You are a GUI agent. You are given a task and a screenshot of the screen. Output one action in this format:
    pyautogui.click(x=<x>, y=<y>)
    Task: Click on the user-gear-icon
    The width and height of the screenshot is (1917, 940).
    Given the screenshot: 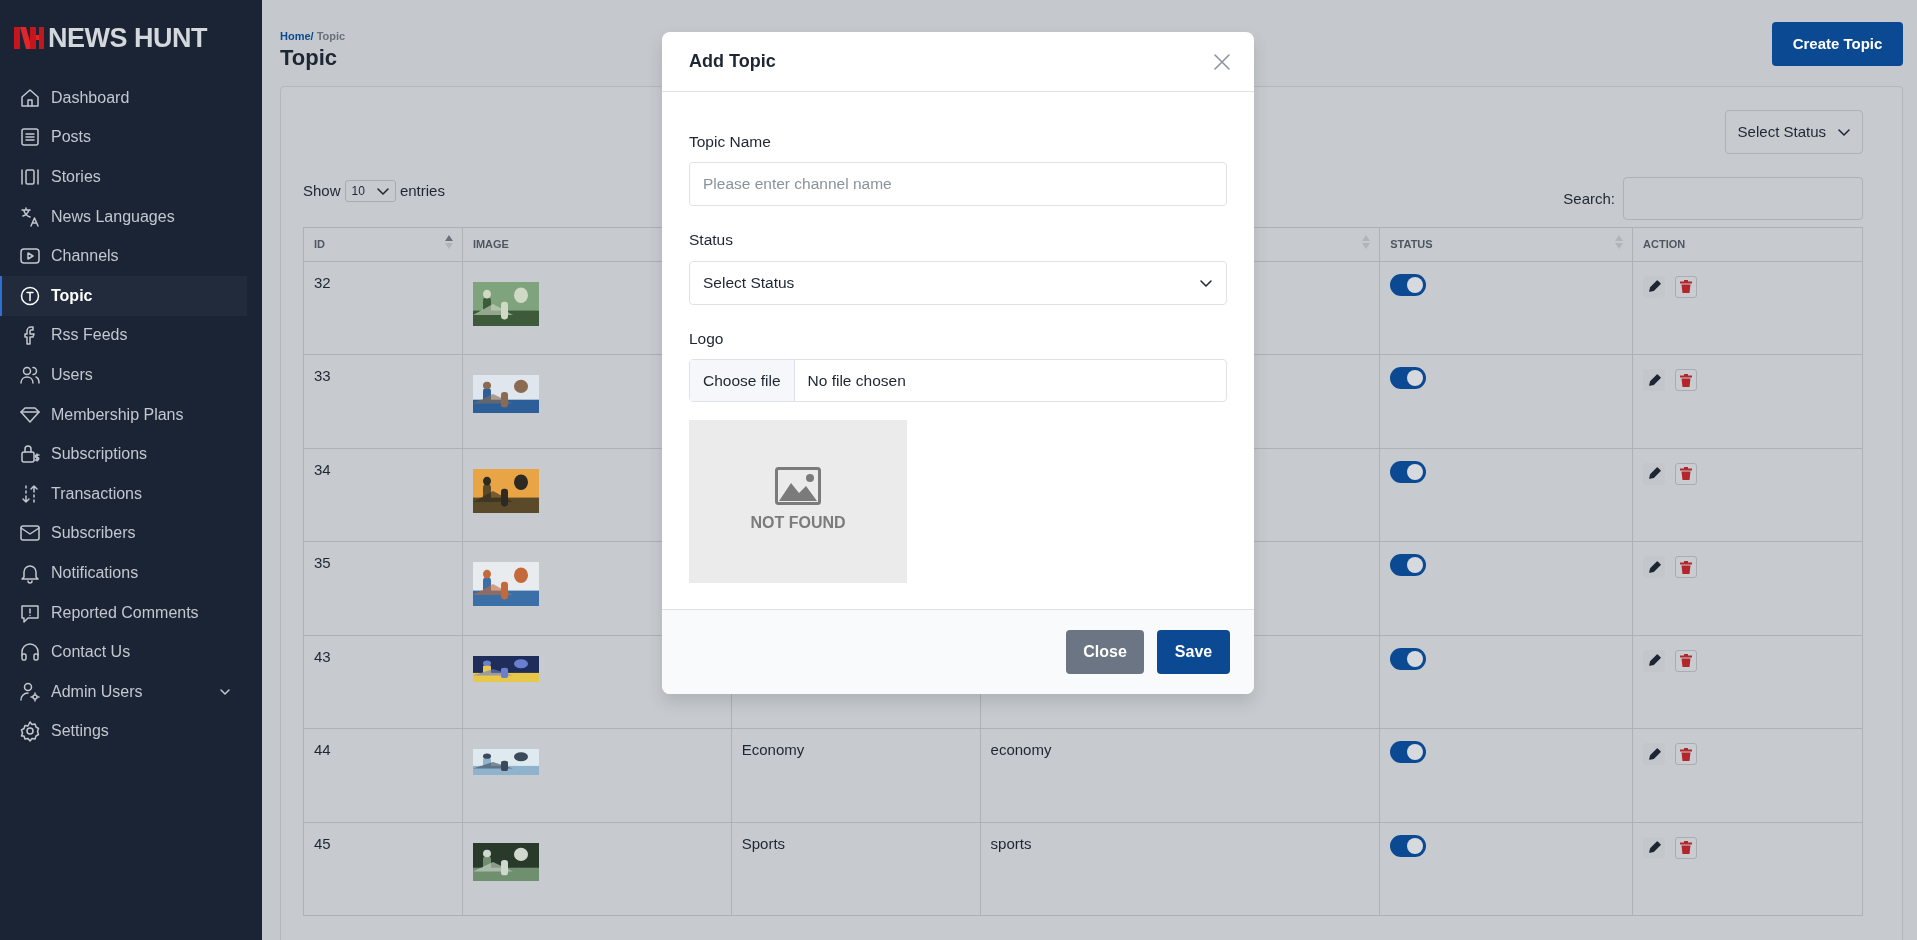 What is the action you would take?
    pyautogui.click(x=30, y=691)
    